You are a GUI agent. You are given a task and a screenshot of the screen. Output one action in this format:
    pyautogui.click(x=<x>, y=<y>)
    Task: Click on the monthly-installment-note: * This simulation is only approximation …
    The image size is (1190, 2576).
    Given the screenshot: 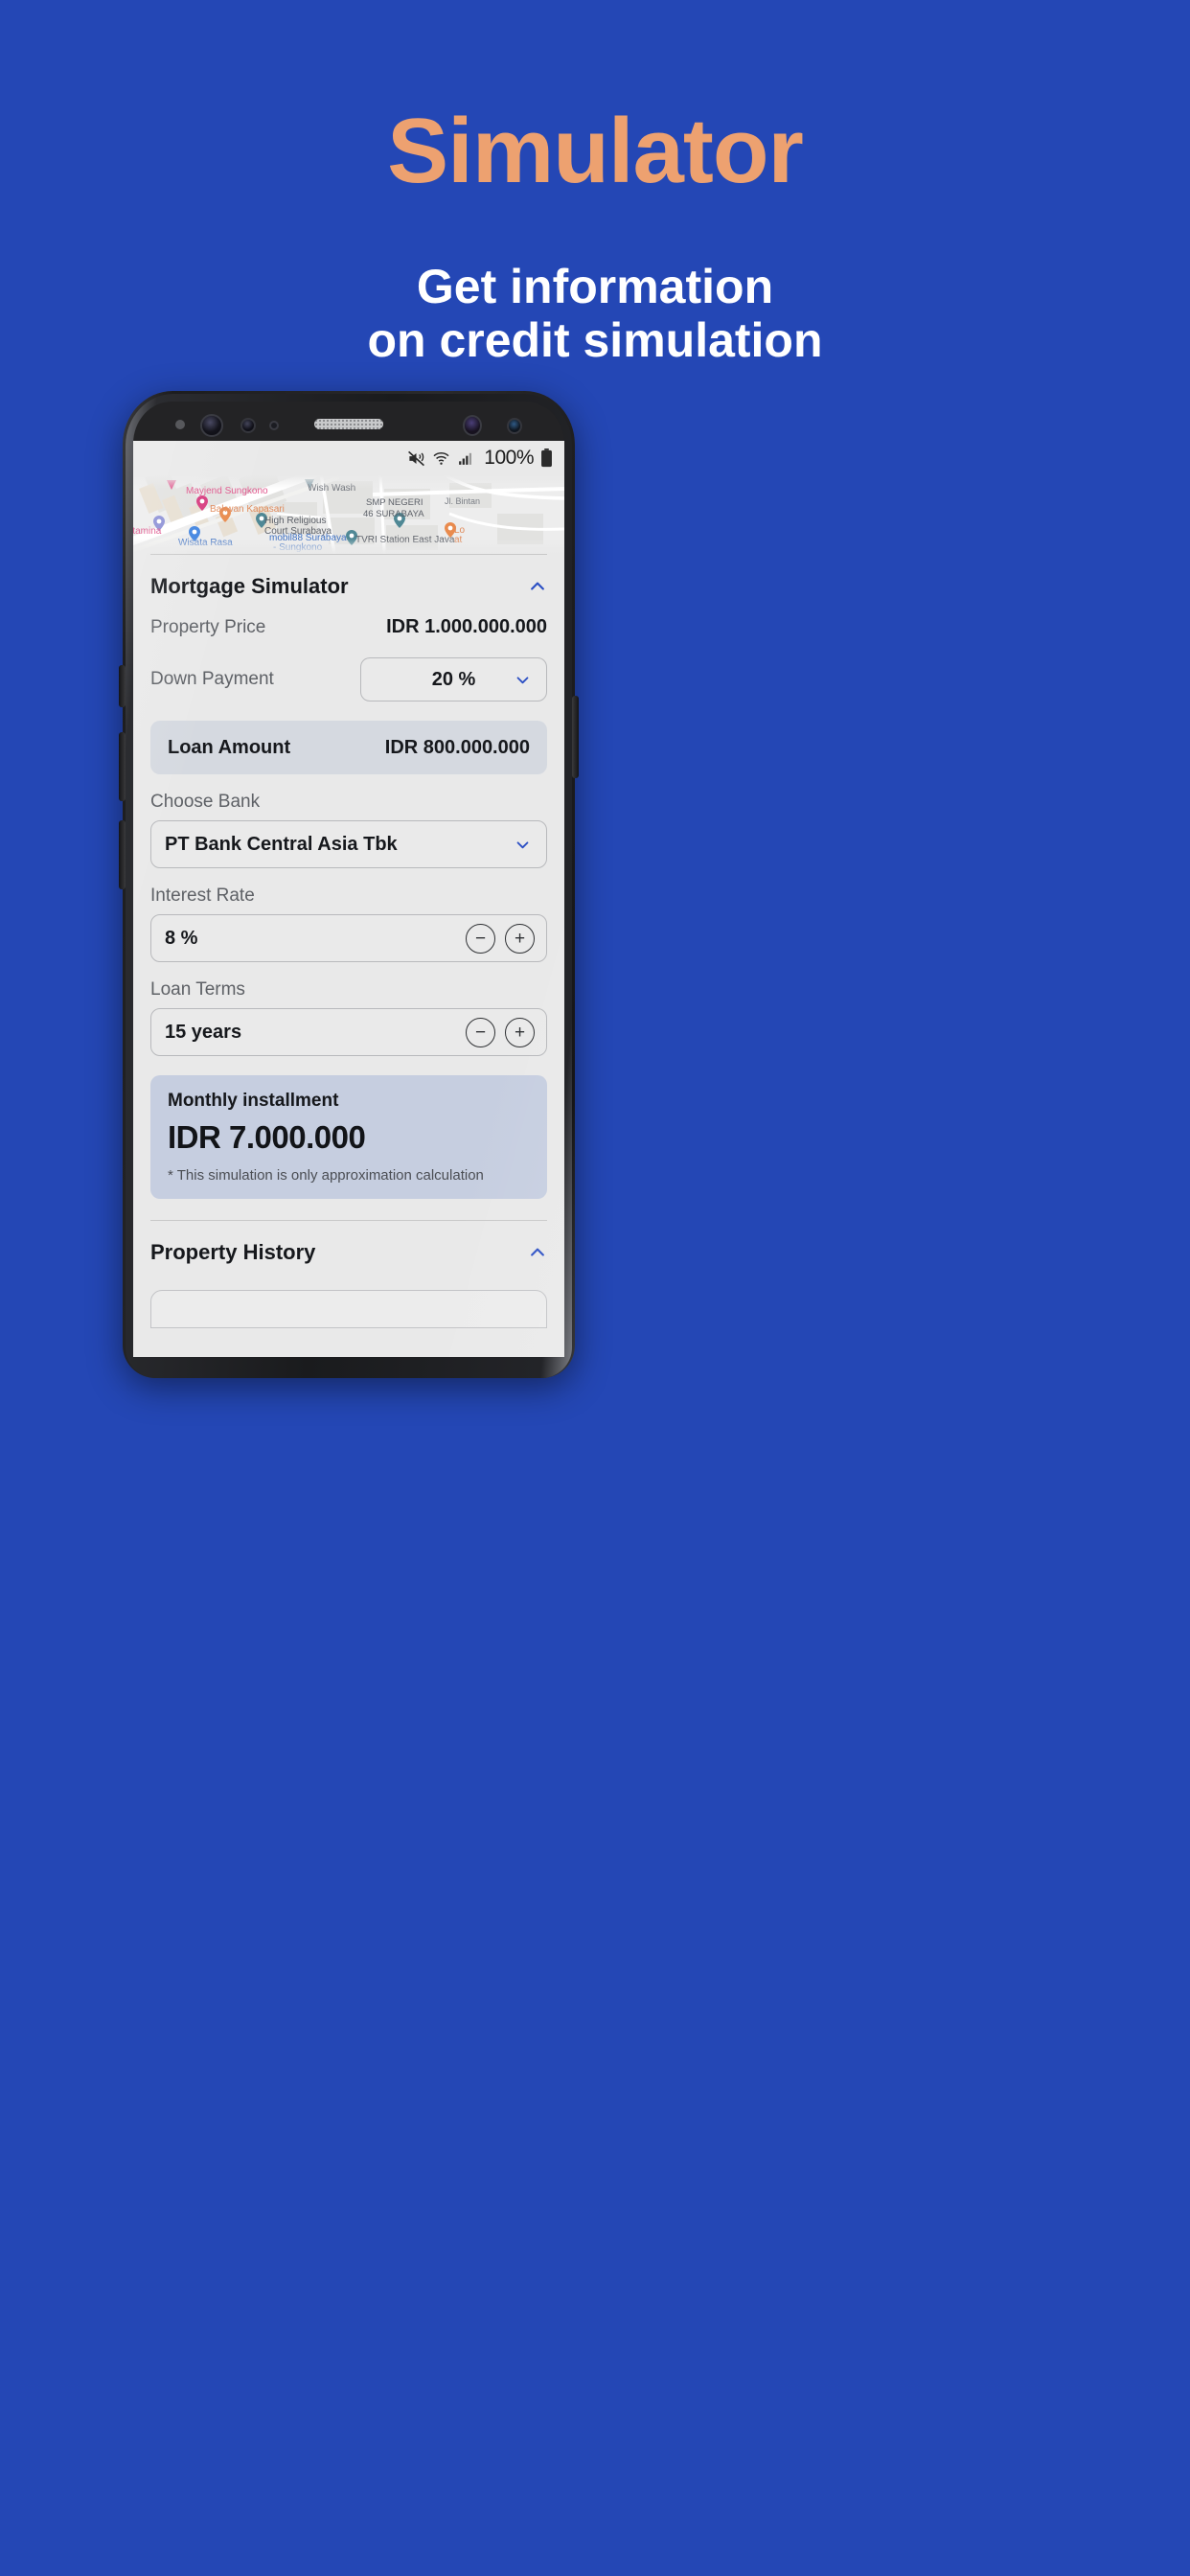 What is the action you would take?
    pyautogui.click(x=326, y=1176)
    